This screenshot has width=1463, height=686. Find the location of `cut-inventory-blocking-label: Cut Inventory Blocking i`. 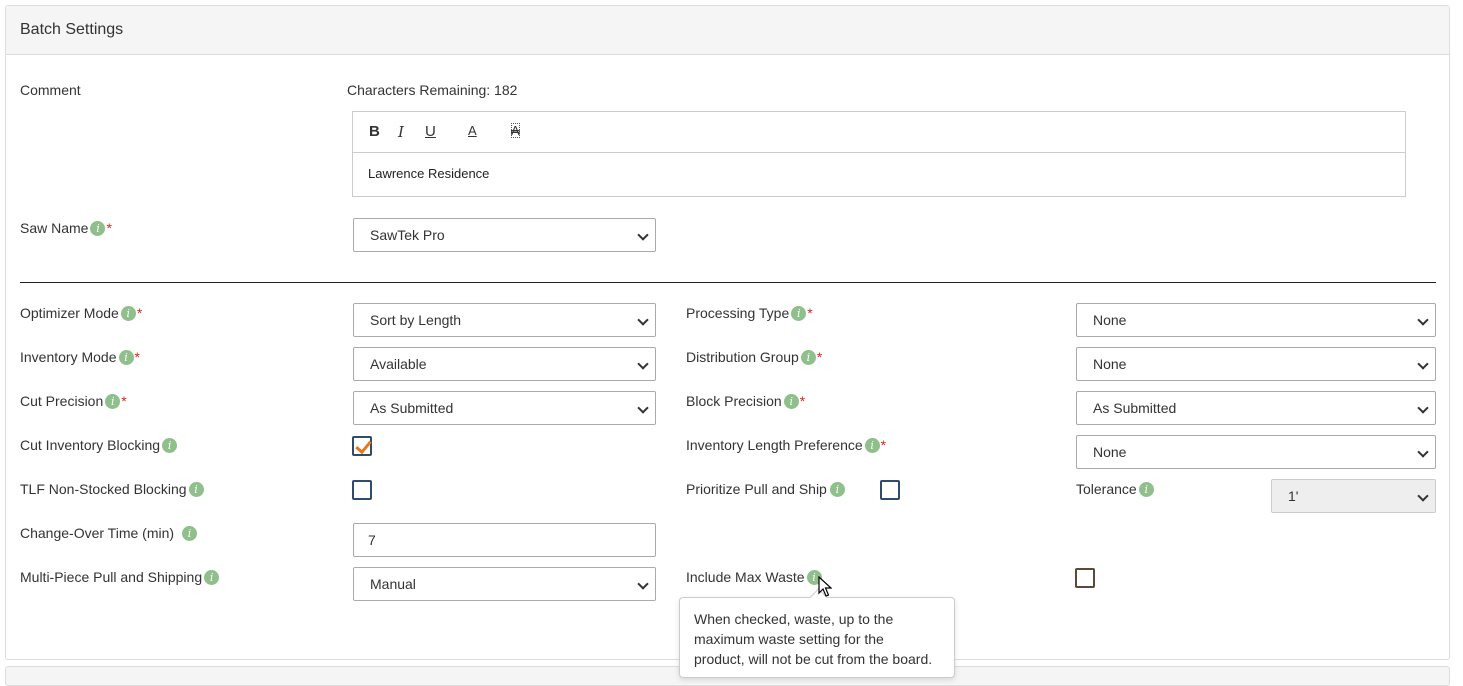

cut-inventory-blocking-label: Cut Inventory Blocking i is located at coordinates (99, 445).